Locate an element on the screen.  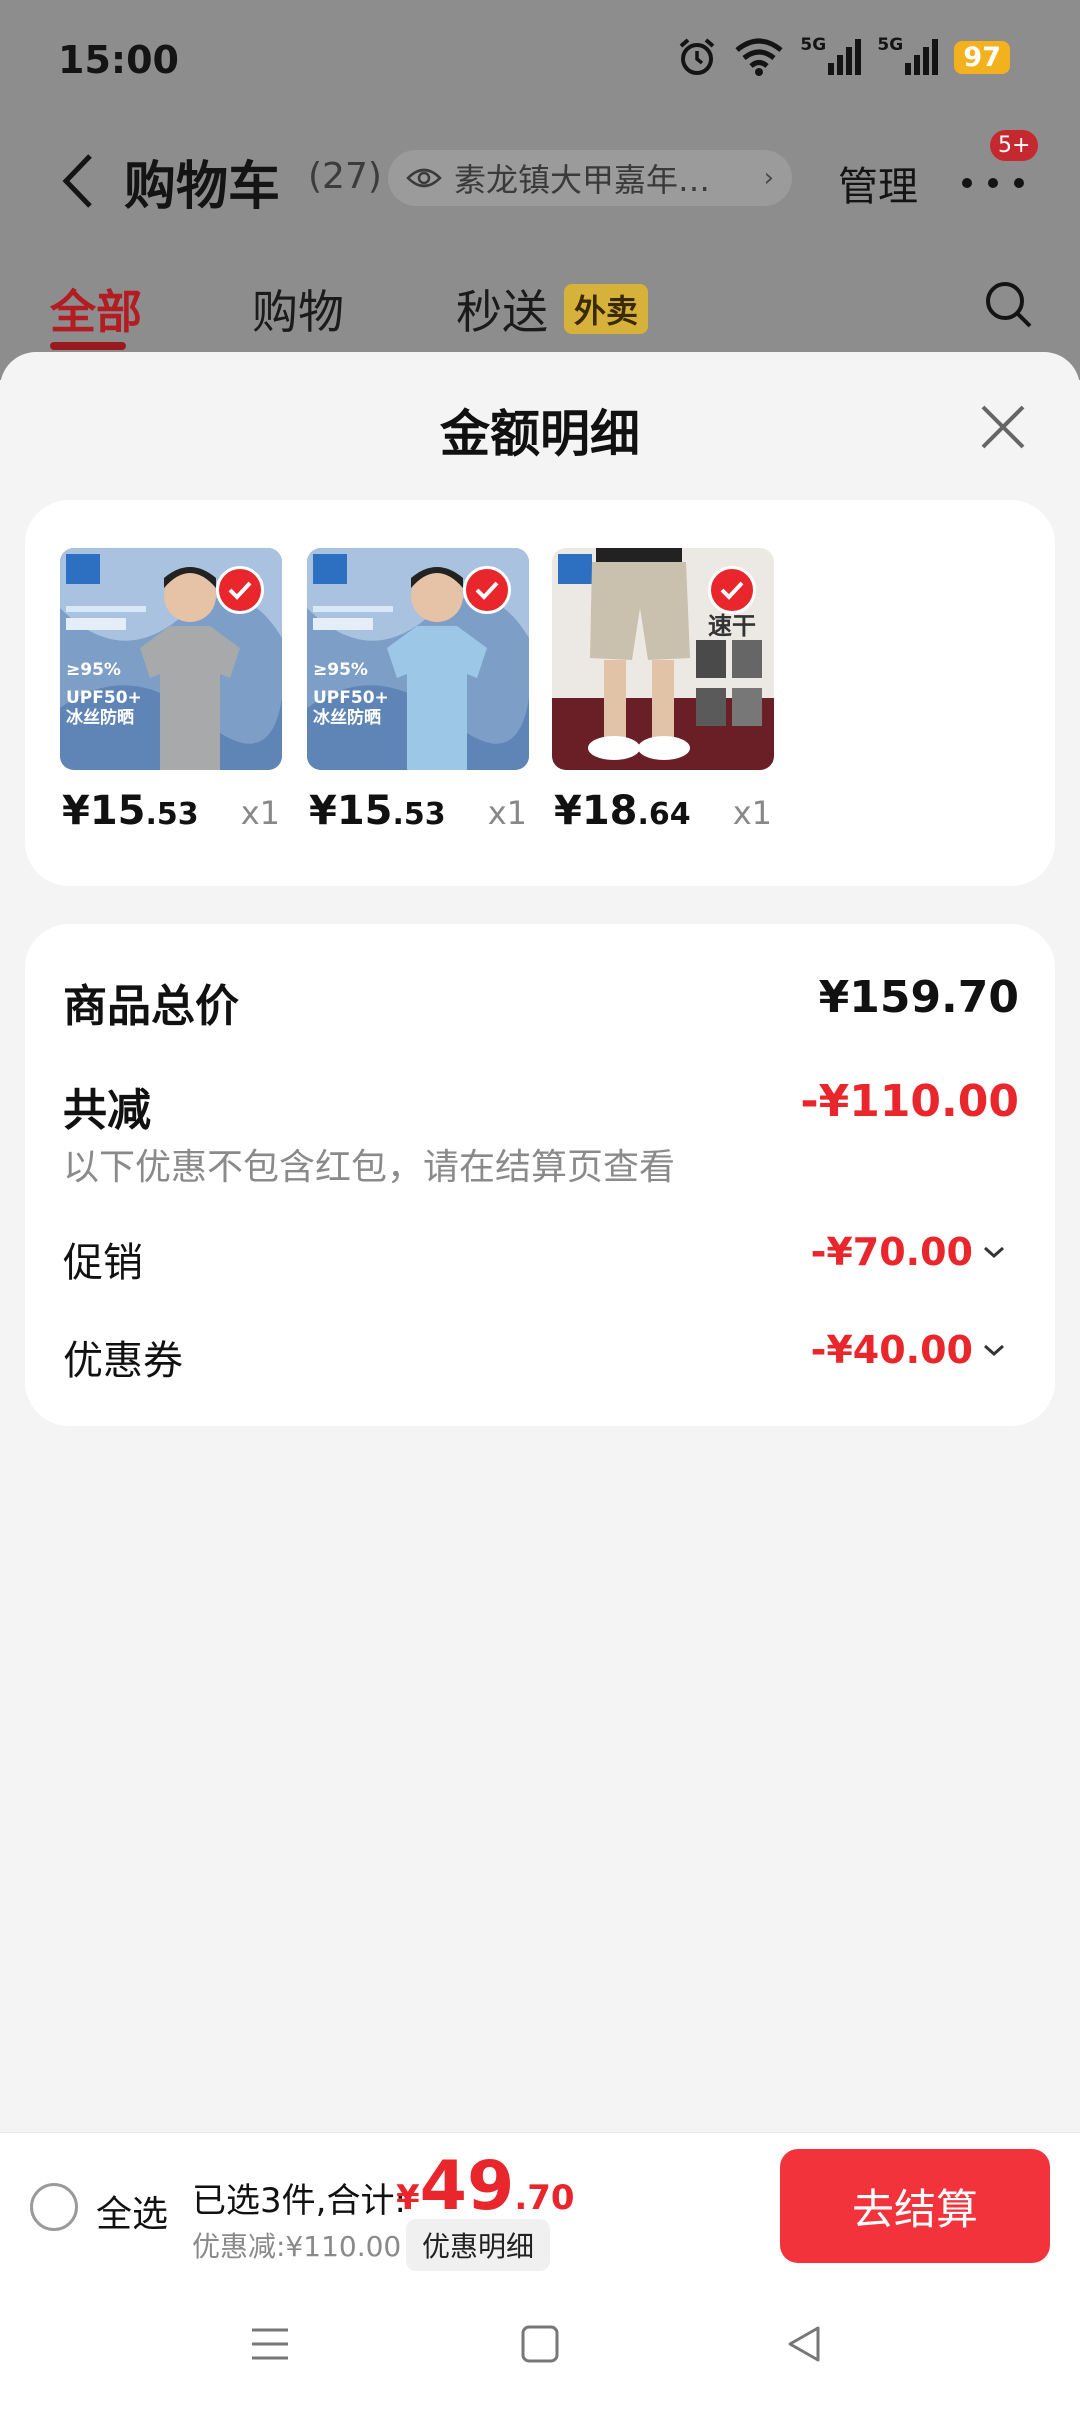
product-price: ¥18.64 is located at coordinates (622, 811).